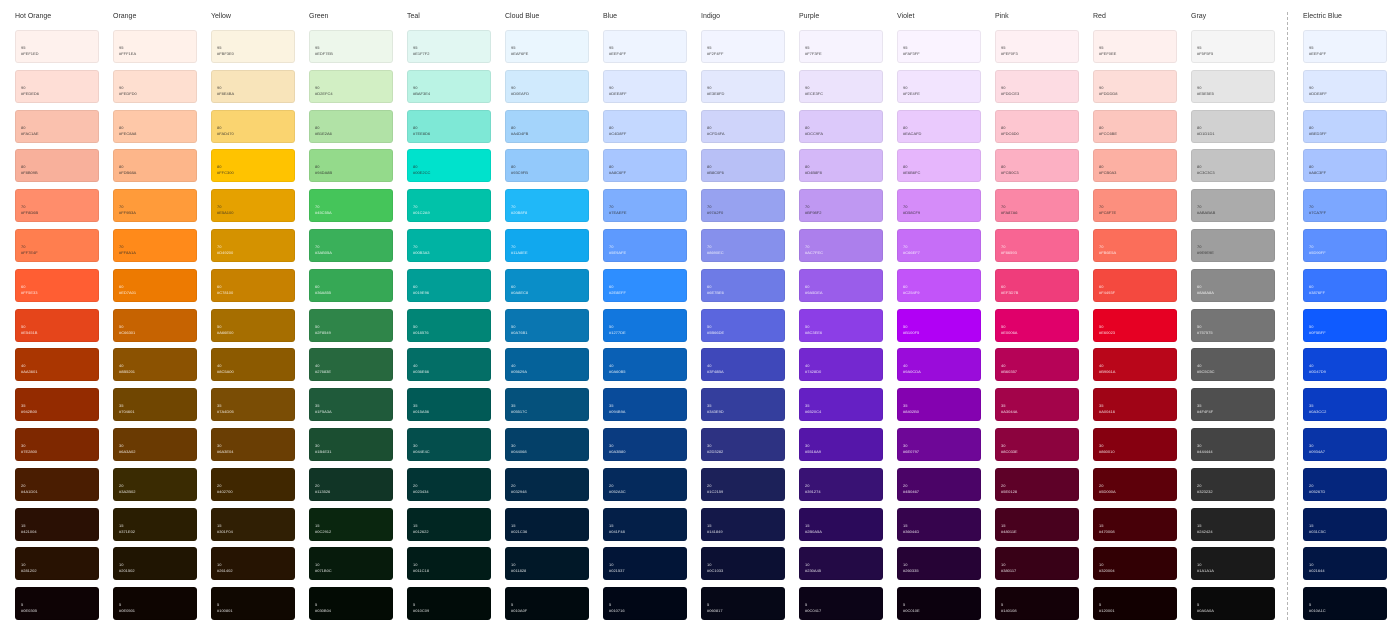 The height and width of the screenshot is (633, 1400). I want to click on color-swatch: 80 #CFD4FA, so click(743, 126).